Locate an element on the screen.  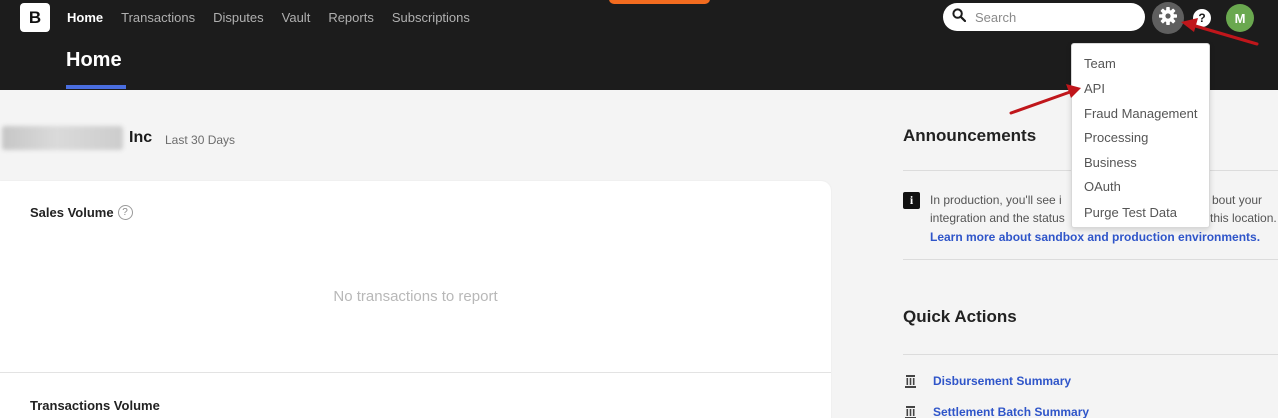
nav-transactions: Transactions is located at coordinates (158, 17).